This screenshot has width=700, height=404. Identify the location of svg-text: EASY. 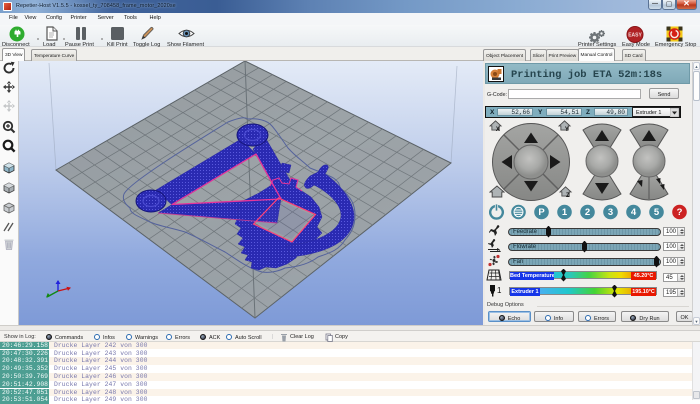
(635, 36).